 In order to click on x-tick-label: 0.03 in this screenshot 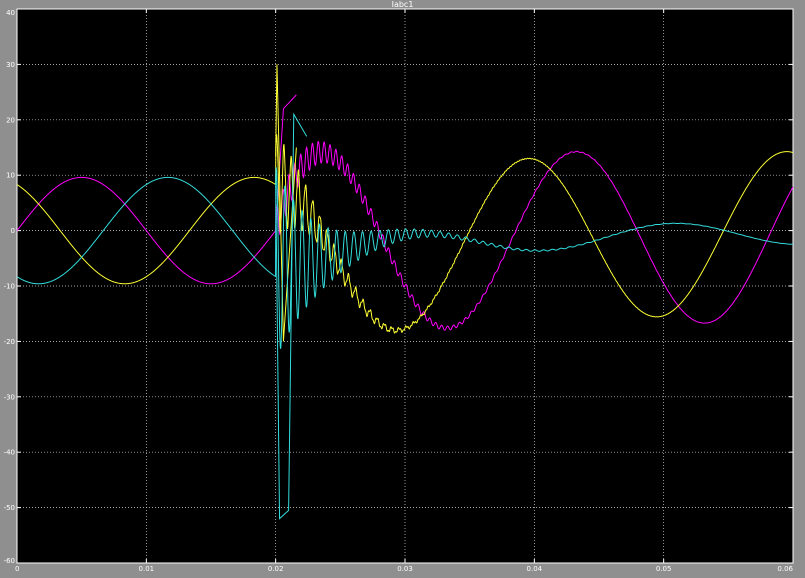, I will do `click(405, 569)`.